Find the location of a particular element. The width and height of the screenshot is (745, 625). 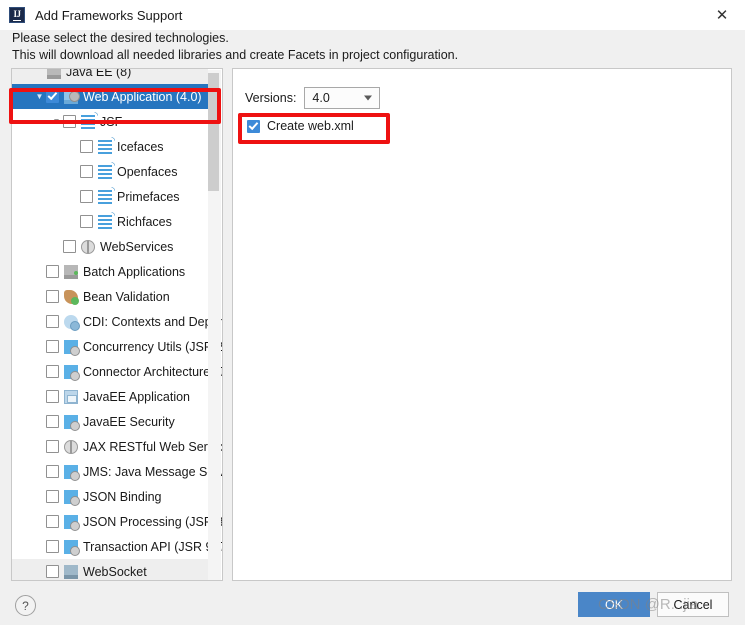

versions-row: Versions: 4.0 is located at coordinates (313, 98).